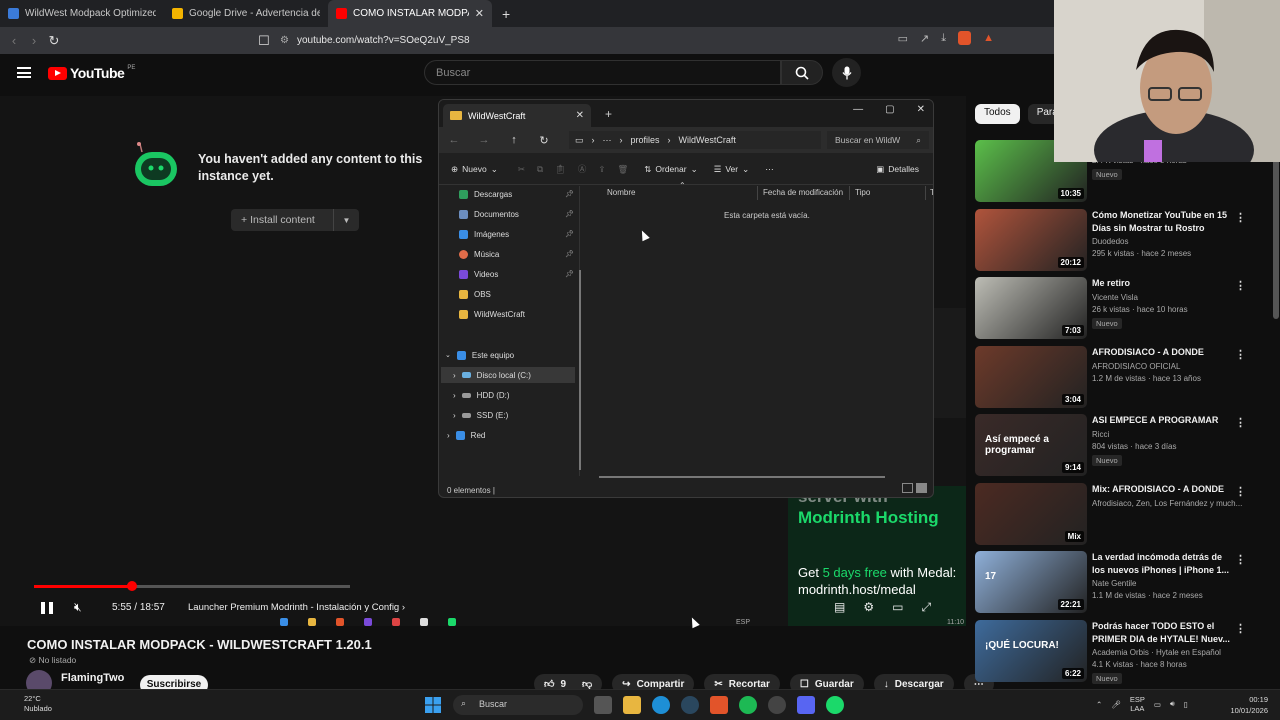 The width and height of the screenshot is (1280, 720). I want to click on windows-start-icon, so click(433, 705).